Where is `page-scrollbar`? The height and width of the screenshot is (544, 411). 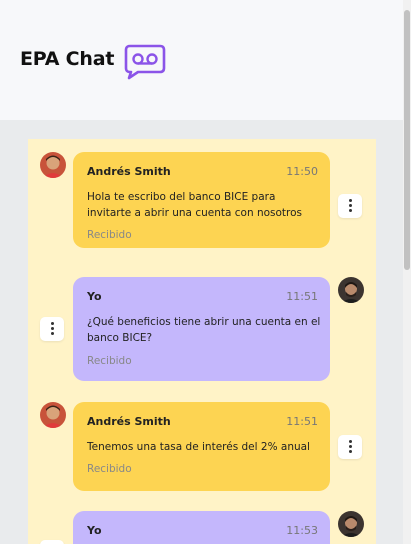
page-scrollbar is located at coordinates (407, 272).